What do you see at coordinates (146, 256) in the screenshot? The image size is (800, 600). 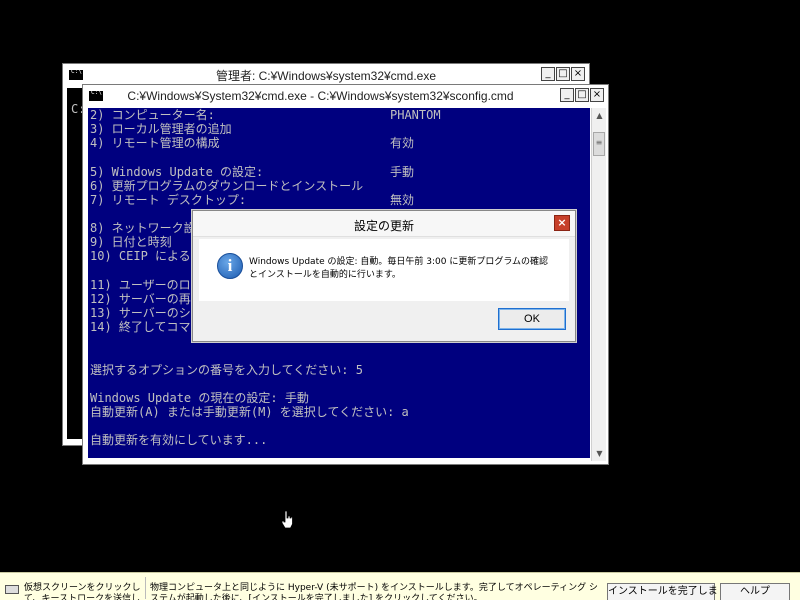 I see `console-line-text: 10) CEIP による製` at bounding box center [146, 256].